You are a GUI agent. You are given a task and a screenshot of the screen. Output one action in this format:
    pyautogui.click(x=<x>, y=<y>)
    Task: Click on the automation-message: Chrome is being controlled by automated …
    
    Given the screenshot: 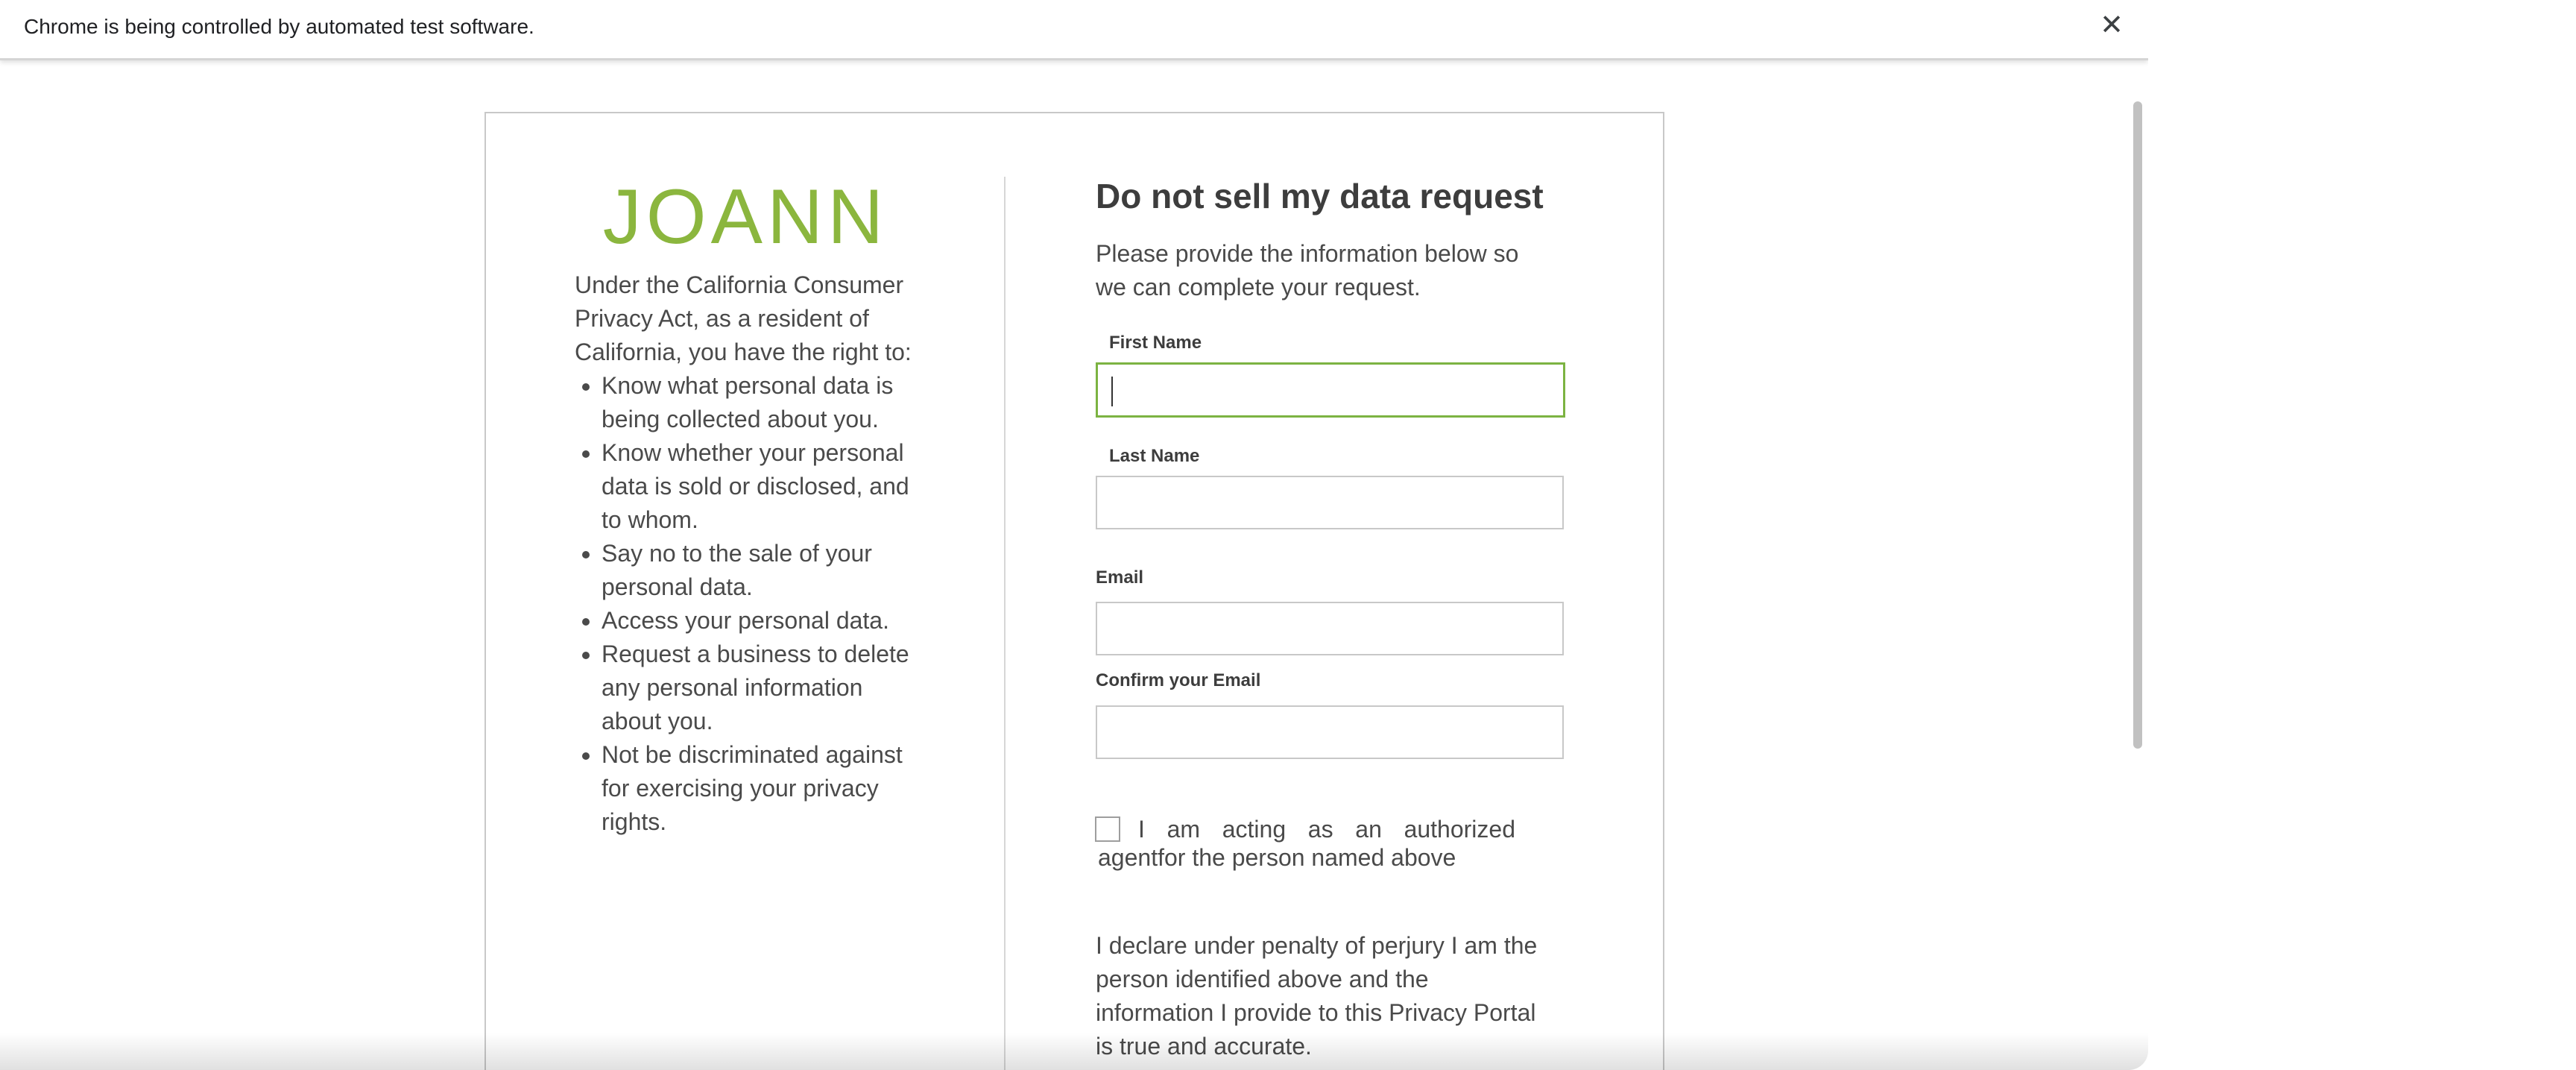 What is the action you would take?
    pyautogui.click(x=279, y=27)
    